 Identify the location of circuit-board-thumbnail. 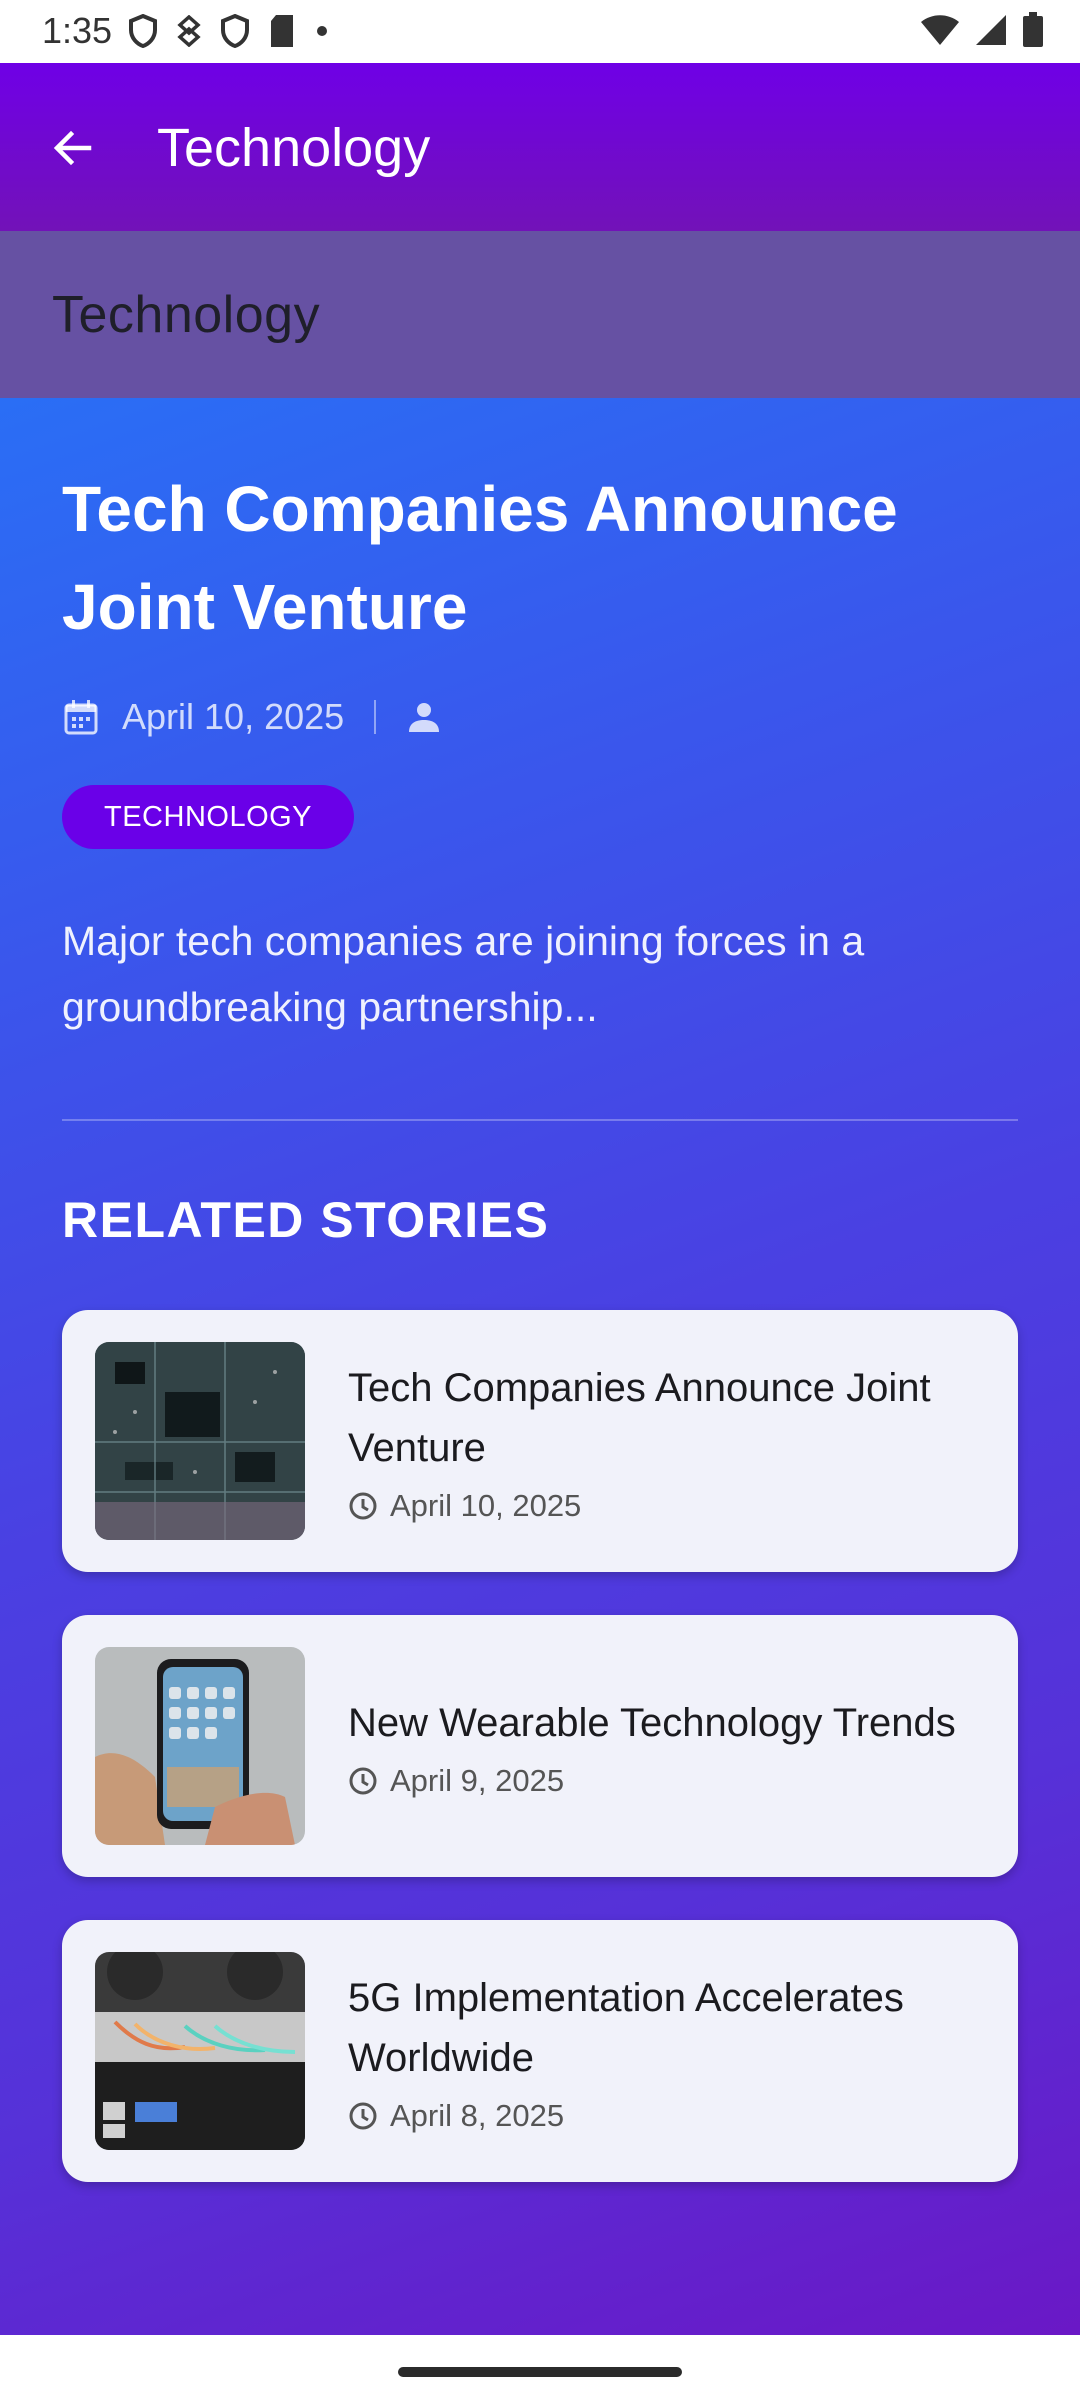
(200, 1441).